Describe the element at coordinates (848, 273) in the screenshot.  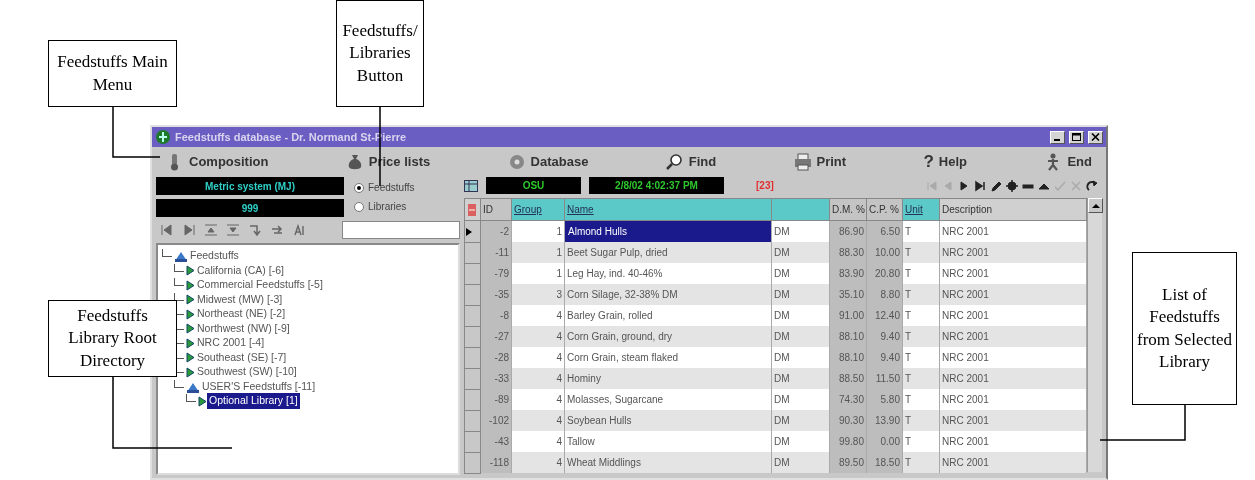
I see `table-cell: 83.90` at that location.